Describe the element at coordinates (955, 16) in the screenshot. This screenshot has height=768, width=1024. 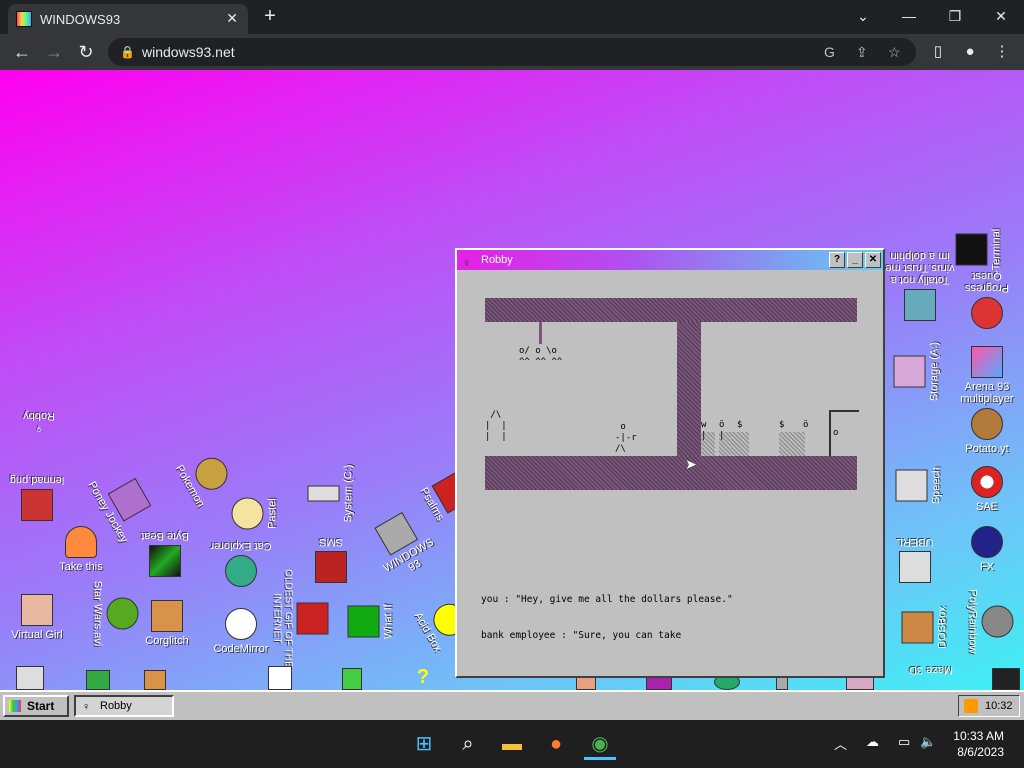
I see `window-restore-button: ❐` at that location.